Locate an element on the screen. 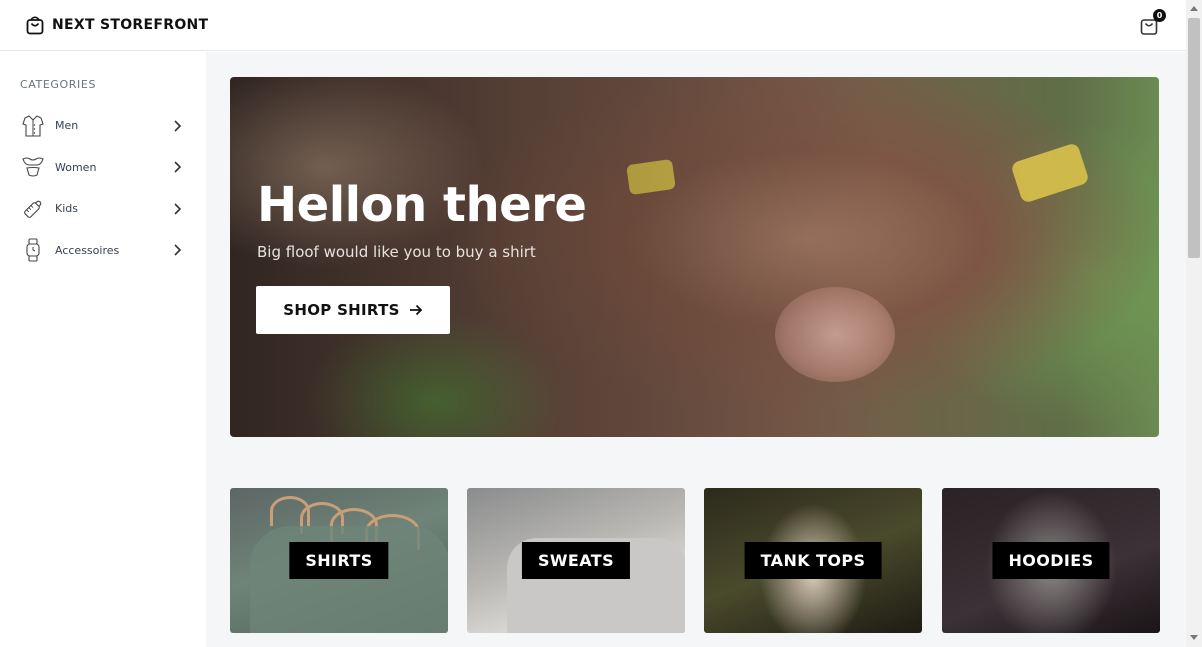 The width and height of the screenshot is (1202, 647). sidebar-item-label: Accessoires is located at coordinates (87, 250).